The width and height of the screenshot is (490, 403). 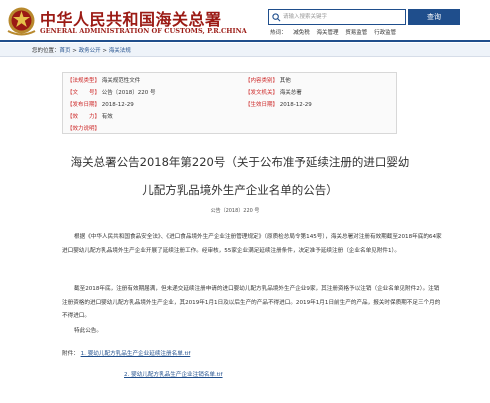 I want to click on article-title-line2: 儿配方乳品境外生产企业名单的公告）, so click(x=240, y=190).